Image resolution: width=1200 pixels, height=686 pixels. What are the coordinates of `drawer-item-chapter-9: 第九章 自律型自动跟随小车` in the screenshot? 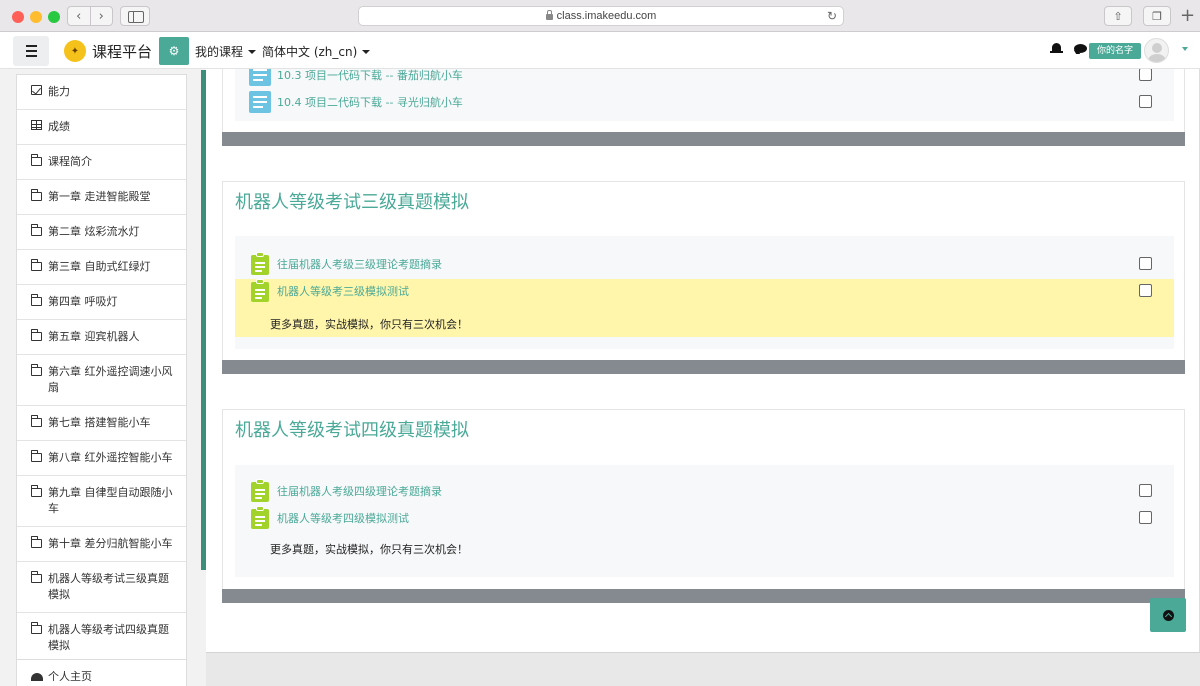 It's located at (101, 501).